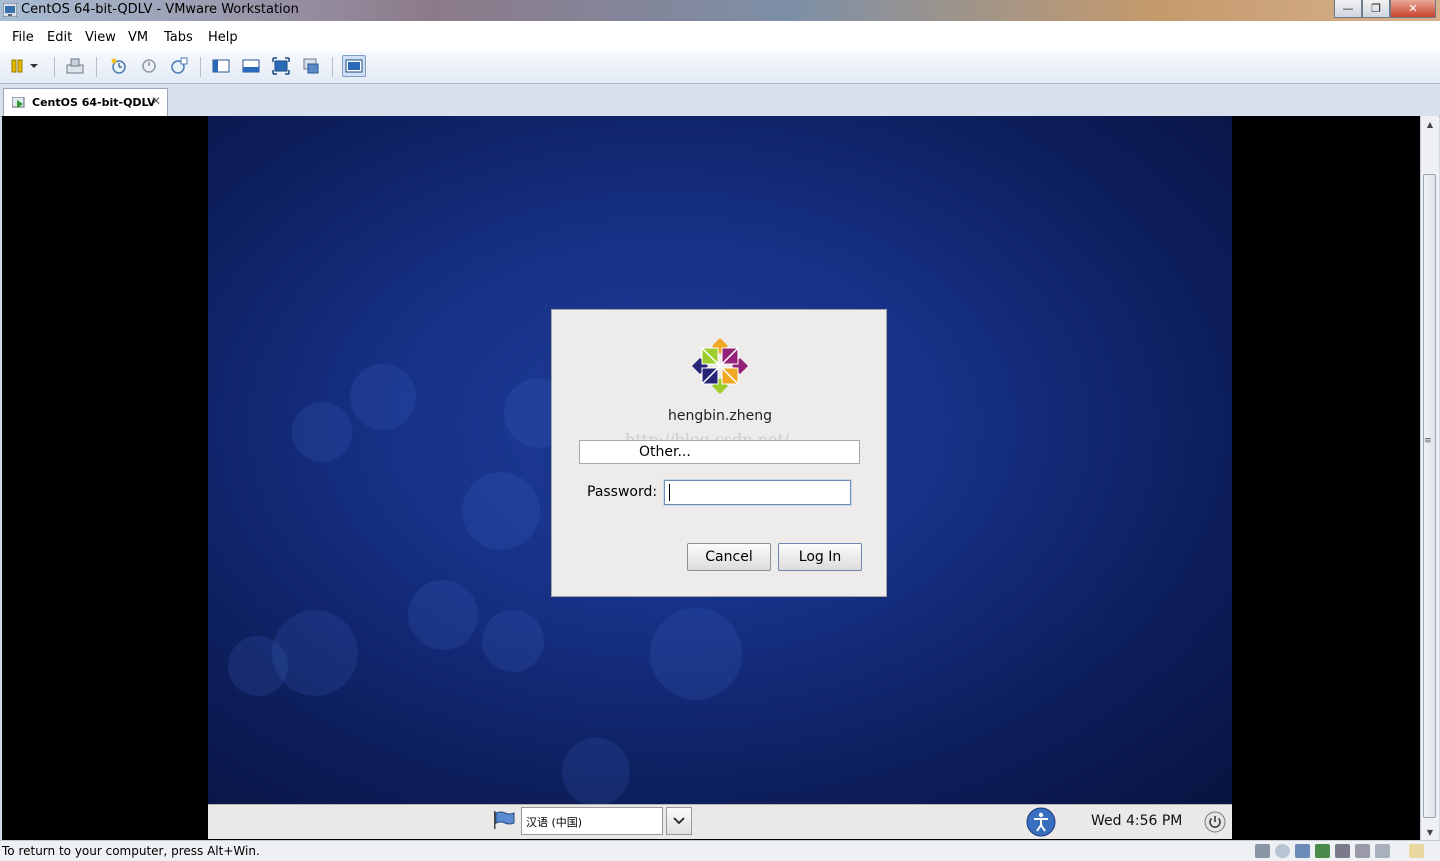 This screenshot has height=861, width=1440. What do you see at coordinates (138, 37) in the screenshot?
I see `menu-vm: VM` at bounding box center [138, 37].